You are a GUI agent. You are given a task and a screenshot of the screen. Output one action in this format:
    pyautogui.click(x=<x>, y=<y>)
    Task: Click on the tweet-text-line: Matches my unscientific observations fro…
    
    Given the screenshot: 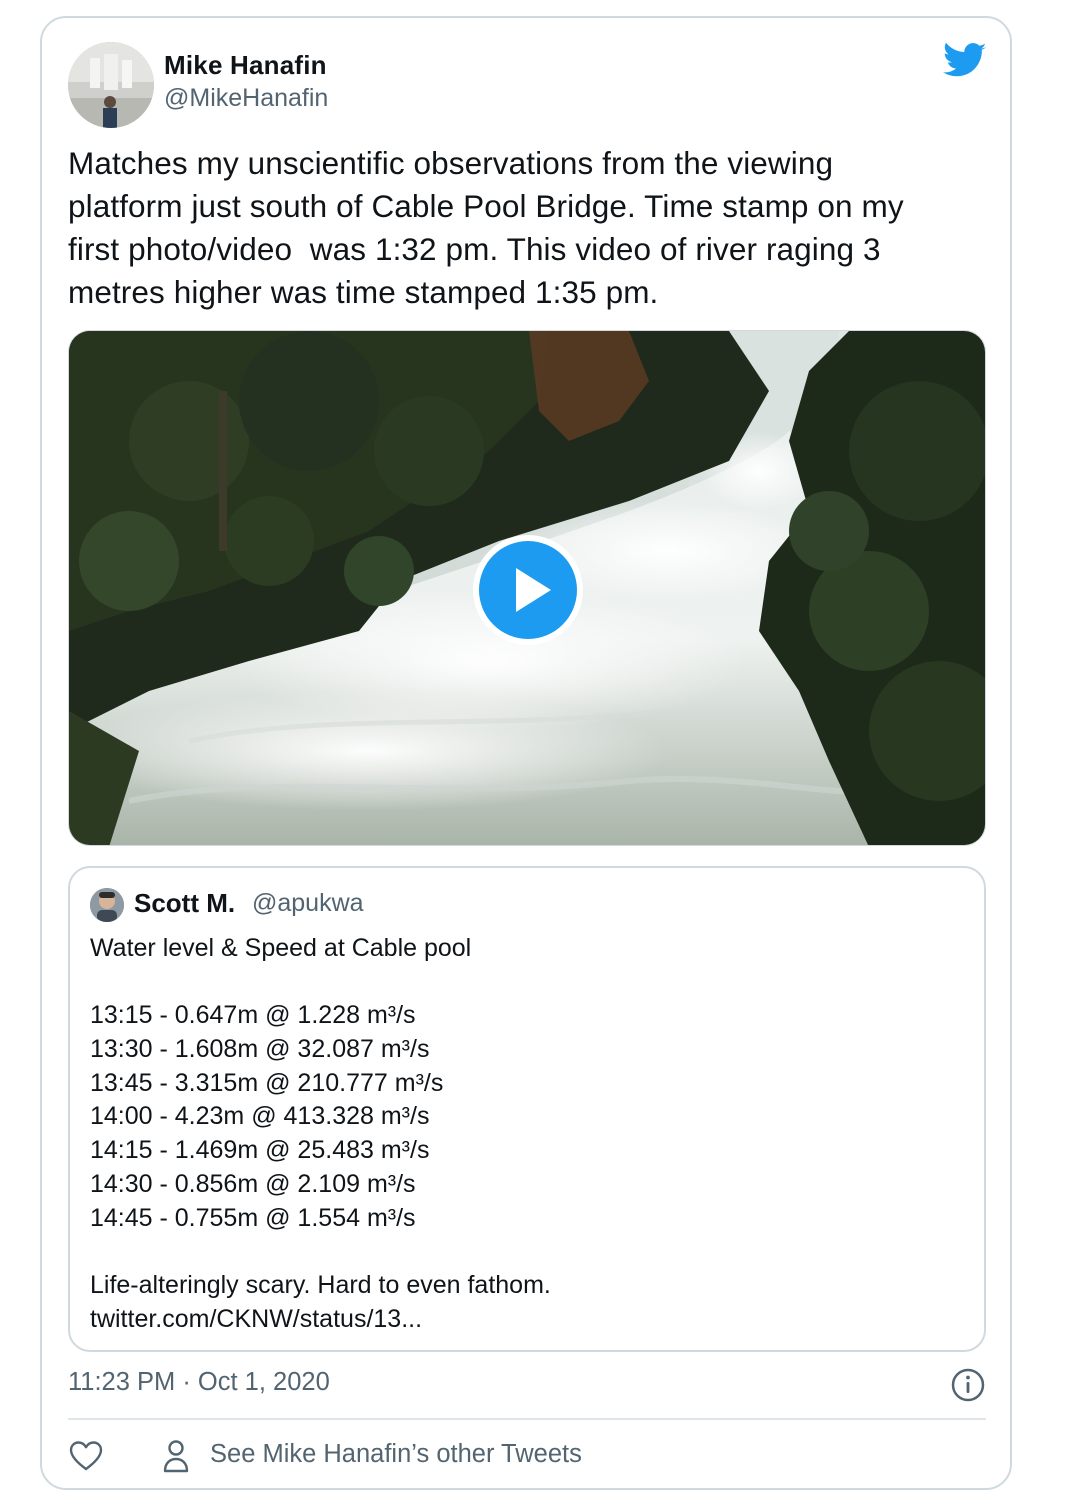 What is the action you would take?
    pyautogui.click(x=451, y=163)
    